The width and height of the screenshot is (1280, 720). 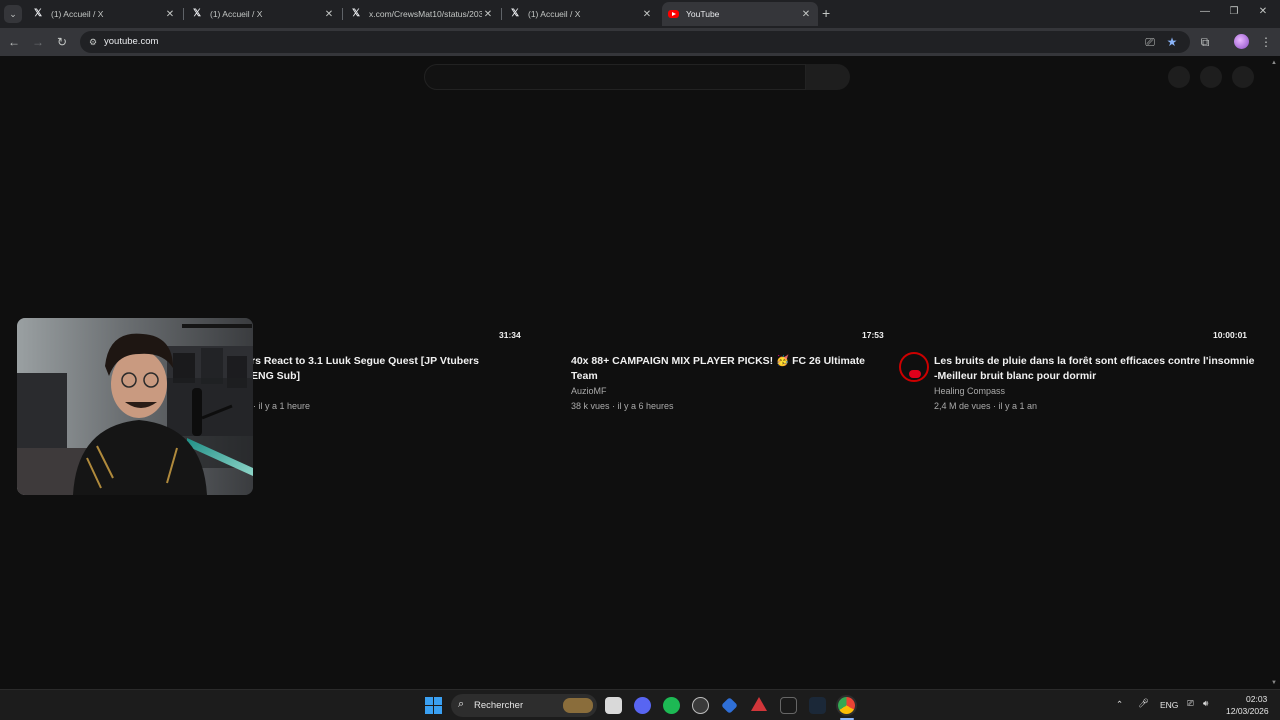 I want to click on profile-avatar, so click(x=1241, y=41).